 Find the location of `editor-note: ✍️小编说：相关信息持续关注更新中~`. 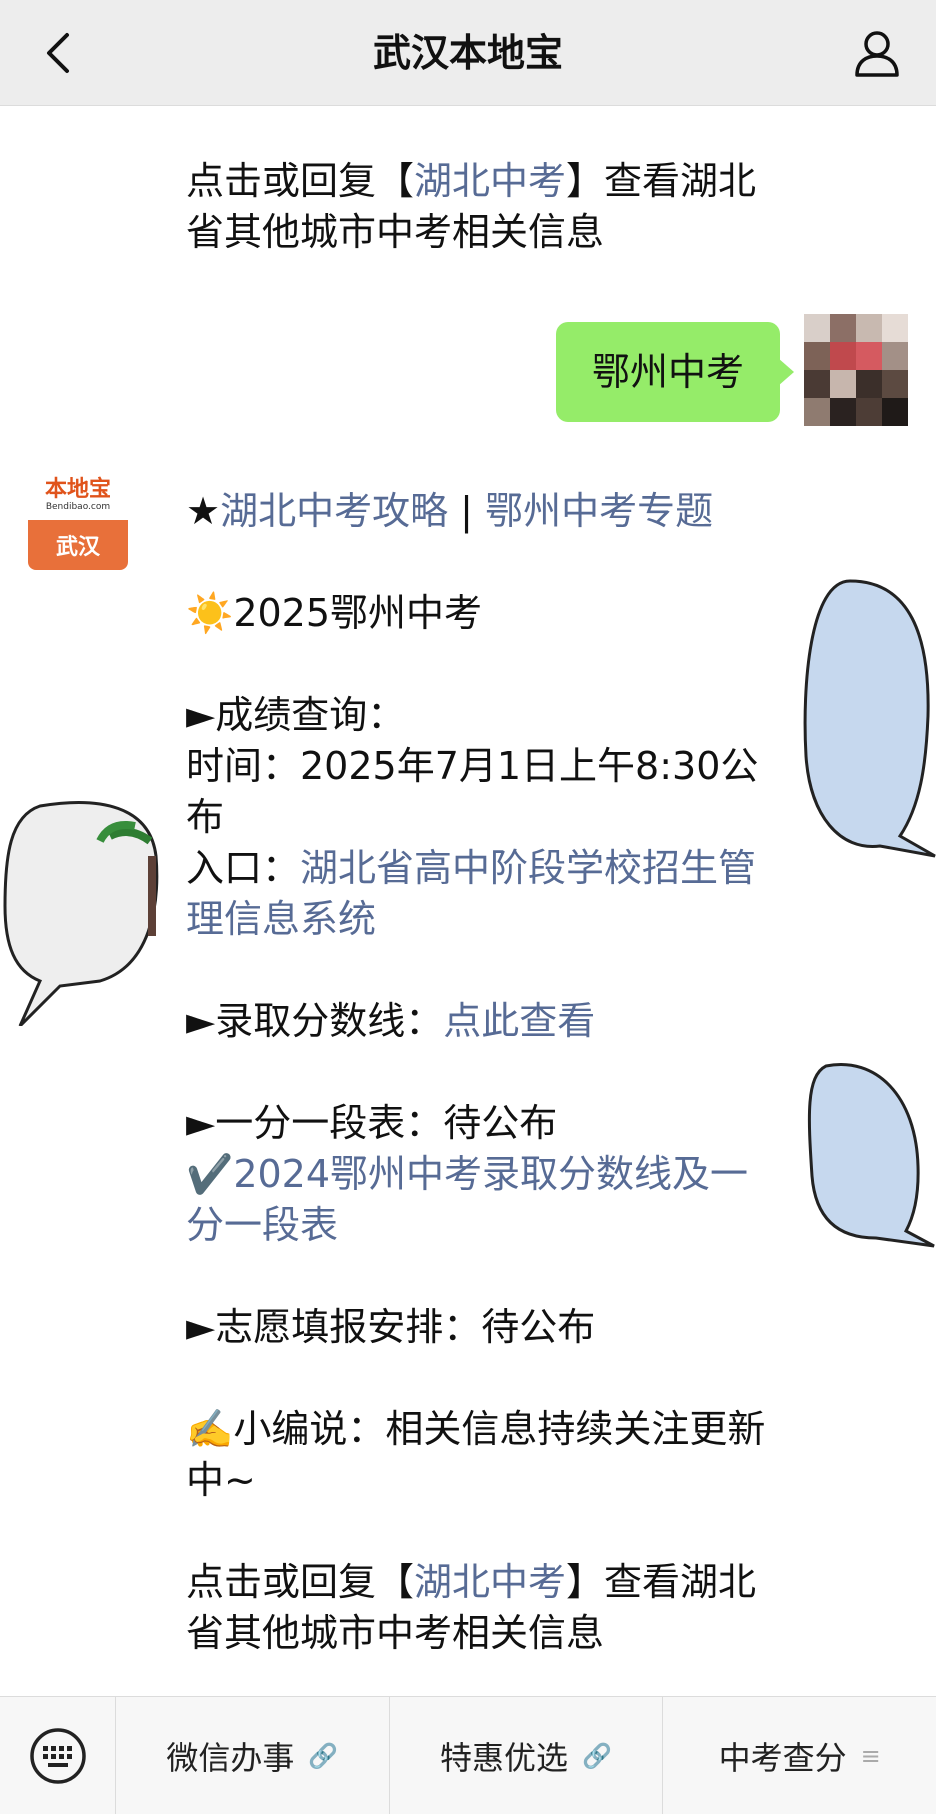

editor-note: ✍️小编说：相关信息持续关注更新中~ is located at coordinates (486, 1455).